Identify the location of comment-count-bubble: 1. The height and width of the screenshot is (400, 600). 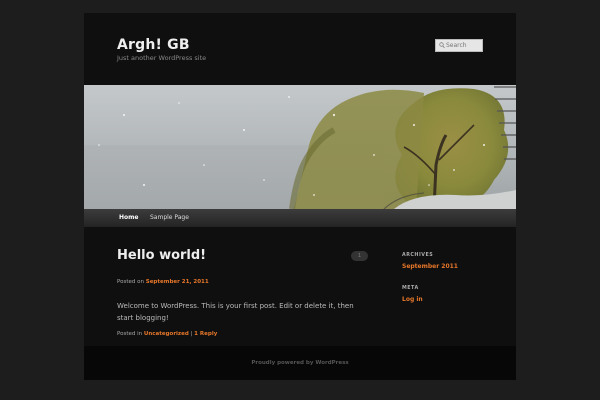
(359, 256).